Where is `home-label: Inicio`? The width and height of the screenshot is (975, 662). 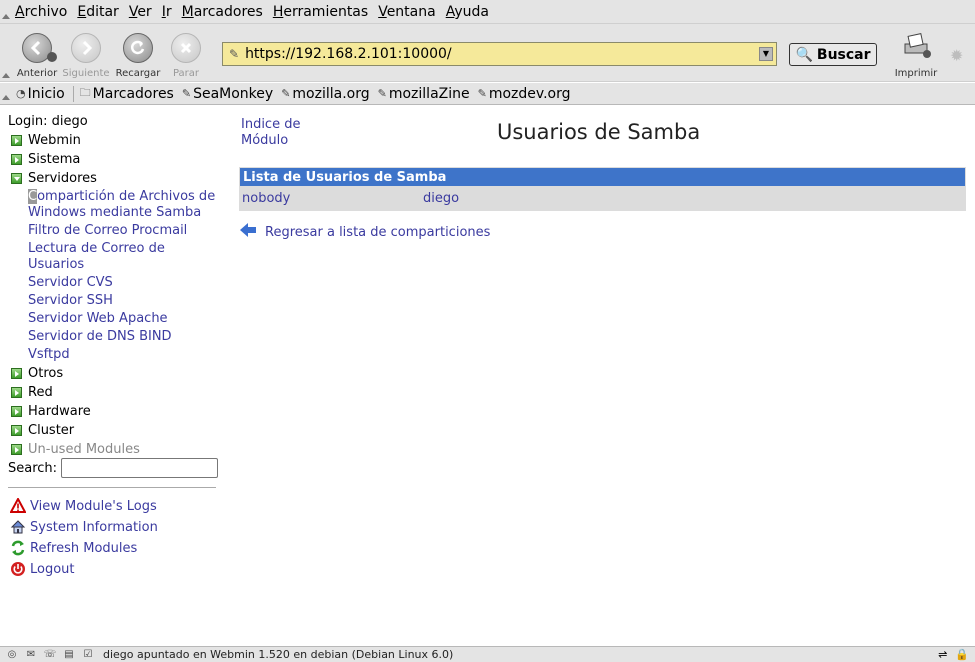 home-label: Inicio is located at coordinates (46, 93).